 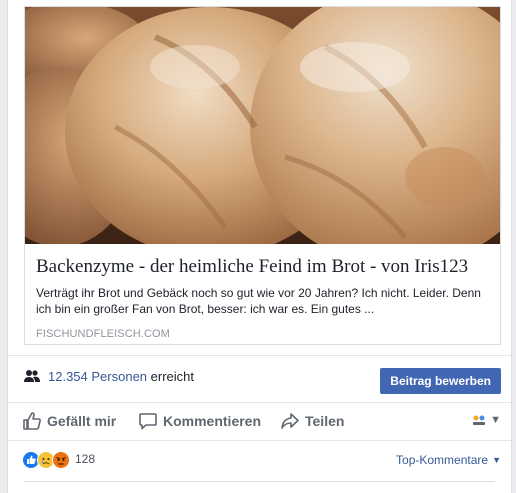 I want to click on like-button: Gefällt mir, so click(x=69, y=421).